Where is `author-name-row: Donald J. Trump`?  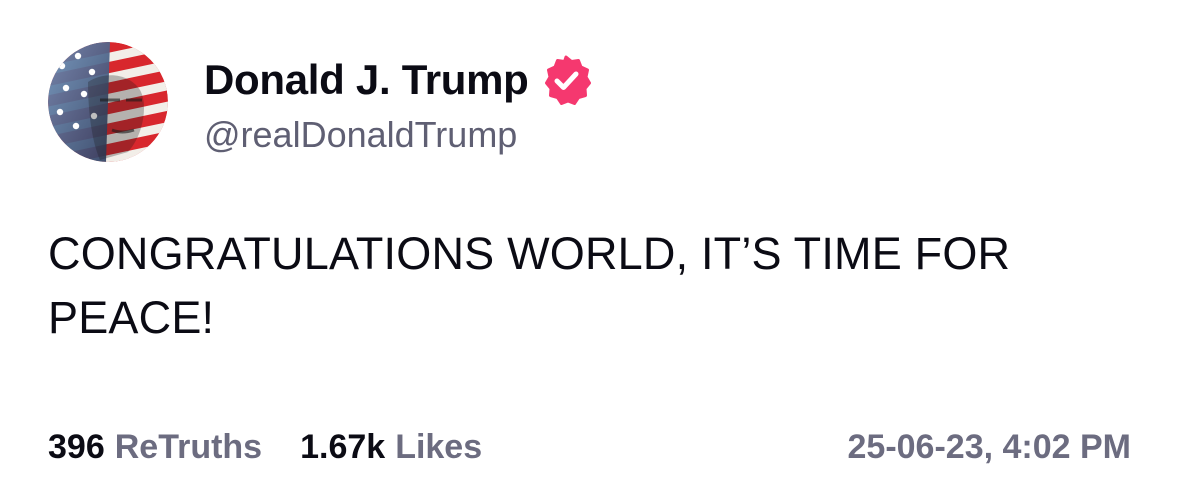
author-name-row: Donald J. Trump is located at coordinates (397, 80).